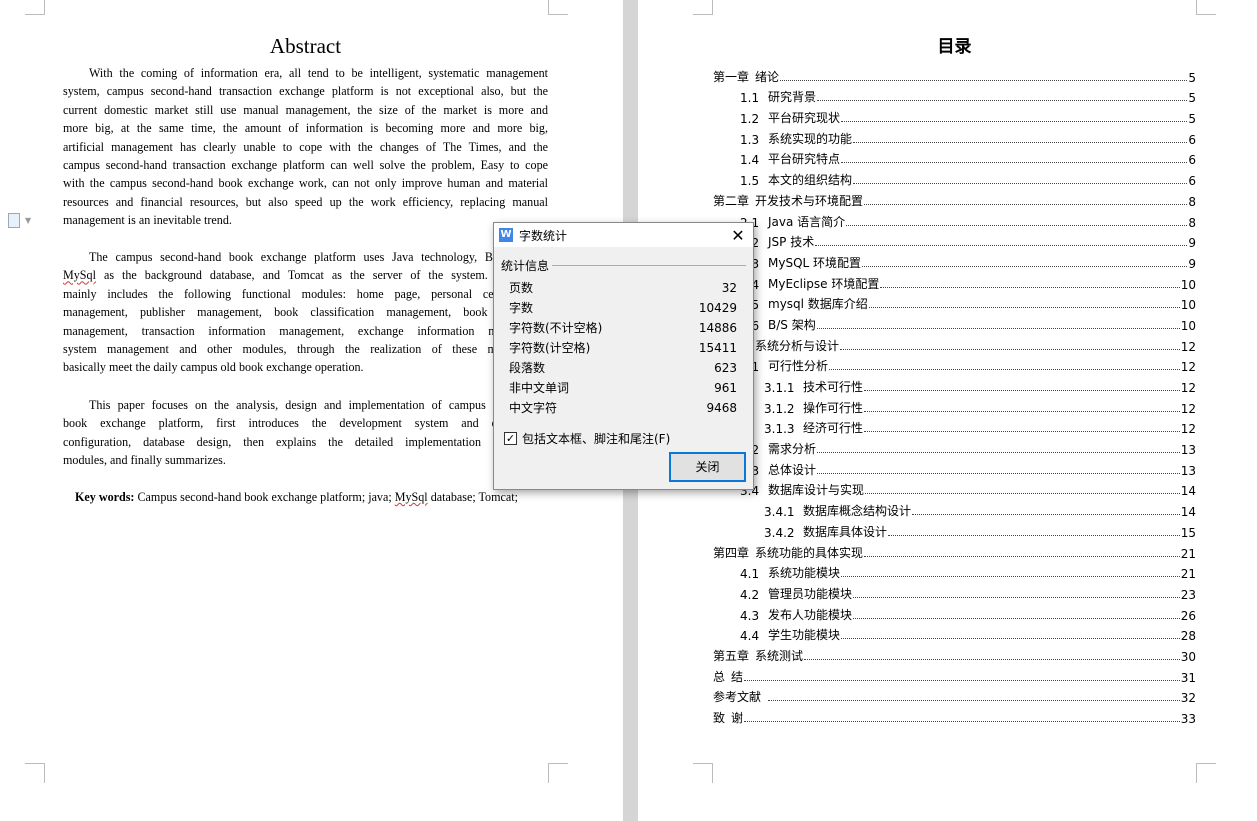 The height and width of the screenshot is (821, 1257). Describe the element at coordinates (791, 242) in the screenshot. I see `toc-title-text: JSP 技术` at that location.